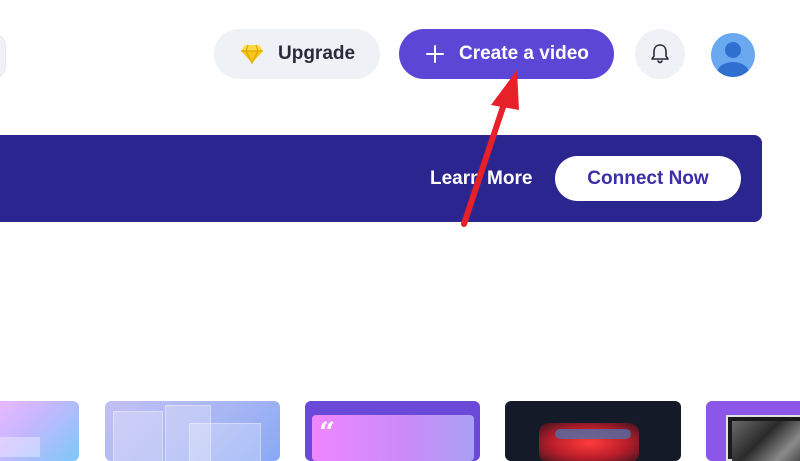 This screenshot has width=800, height=461. Describe the element at coordinates (20, 447) in the screenshot. I see `thumbnail-panel` at that location.